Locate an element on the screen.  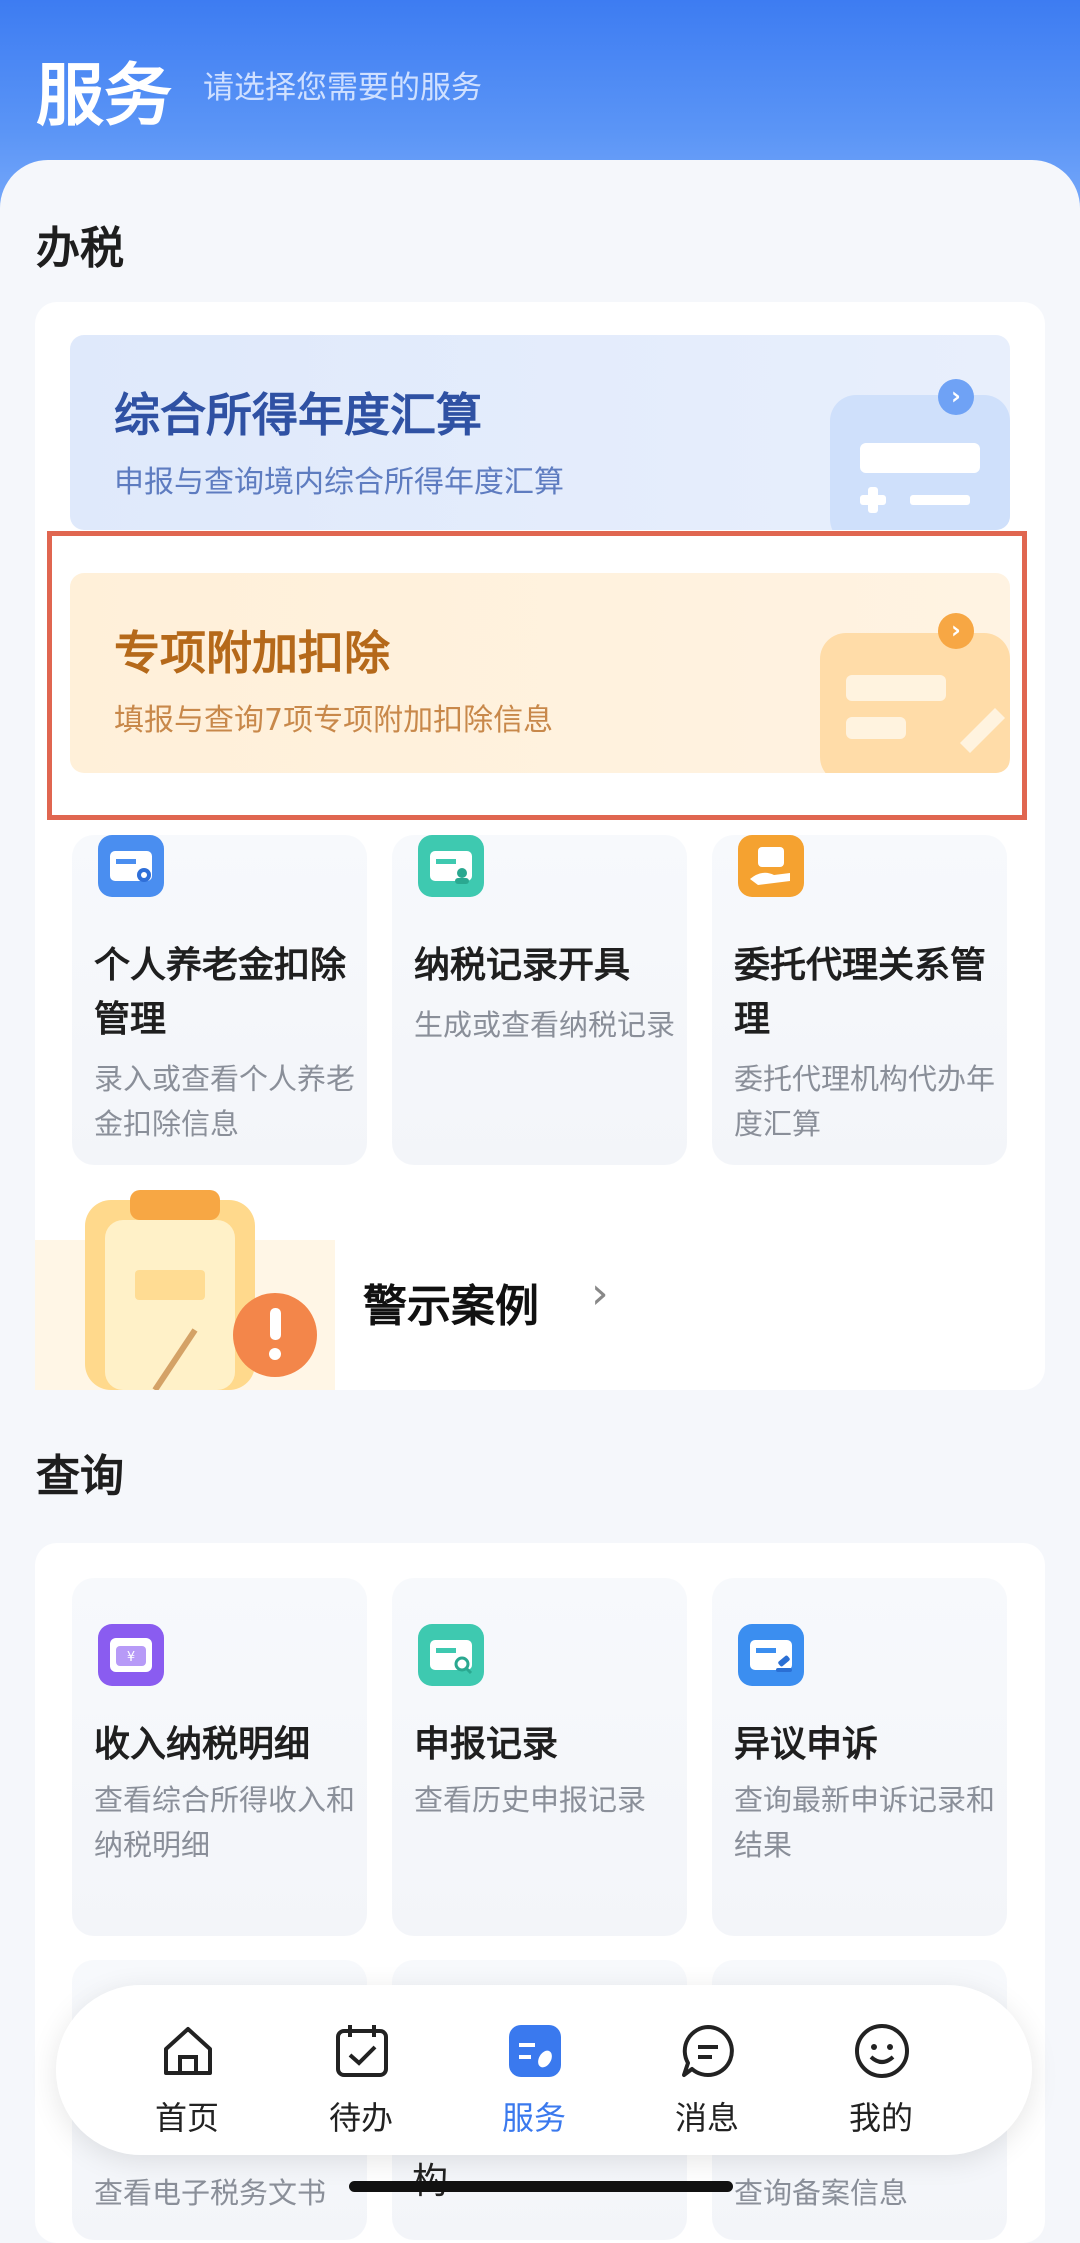
tile-title: 收入纳税明细 is located at coordinates (202, 1744).